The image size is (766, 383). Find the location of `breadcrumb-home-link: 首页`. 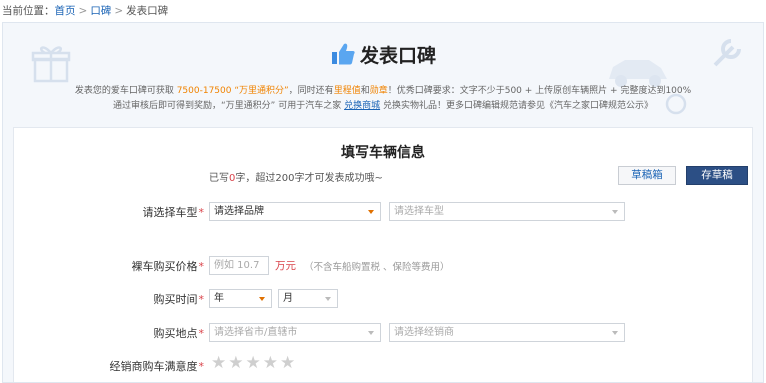

breadcrumb-home-link: 首页 is located at coordinates (65, 11).